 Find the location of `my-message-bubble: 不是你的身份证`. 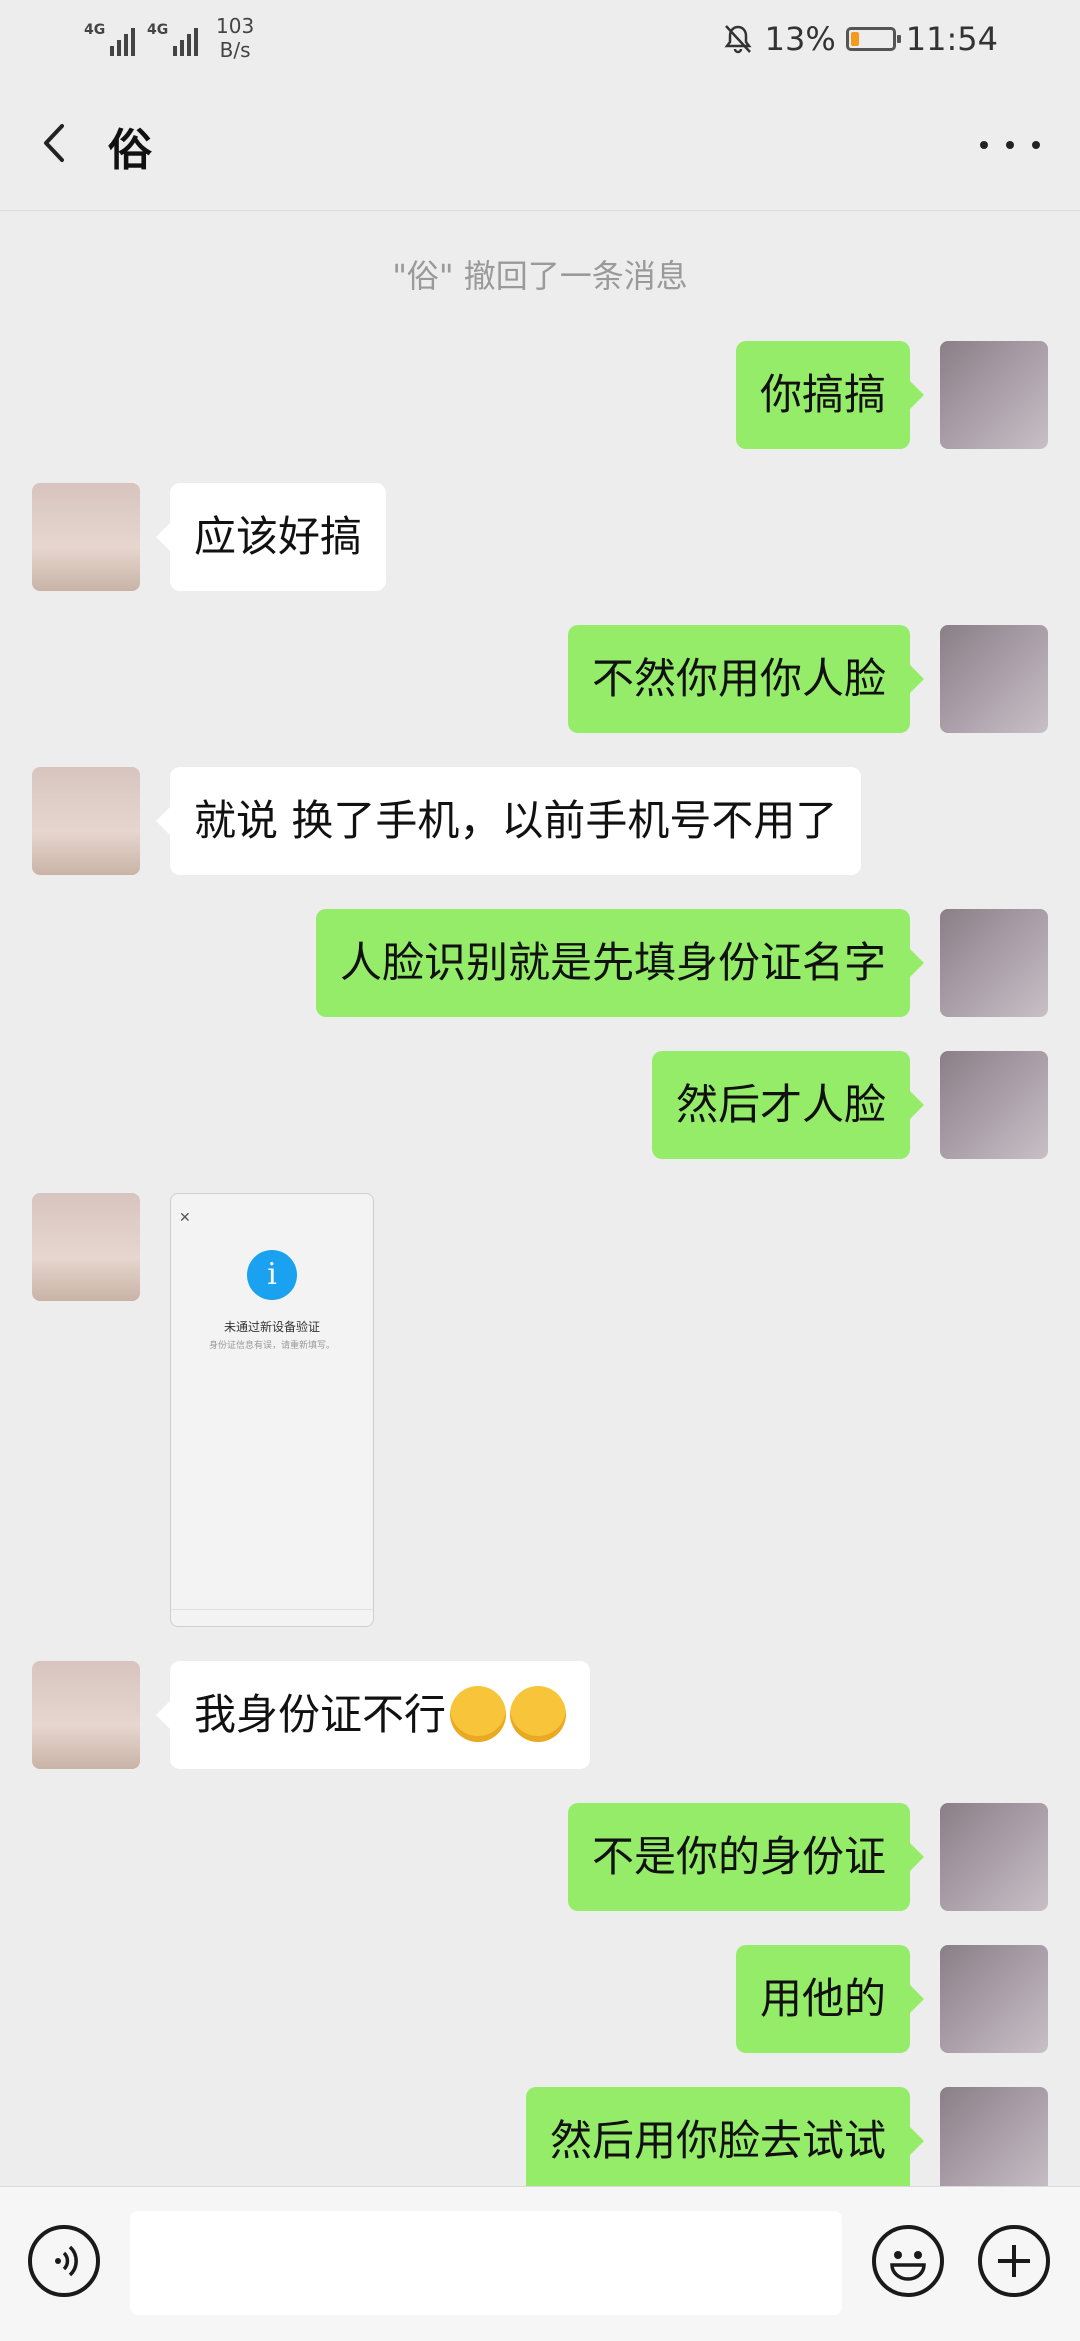

my-message-bubble: 不是你的身份证 is located at coordinates (746, 1857).